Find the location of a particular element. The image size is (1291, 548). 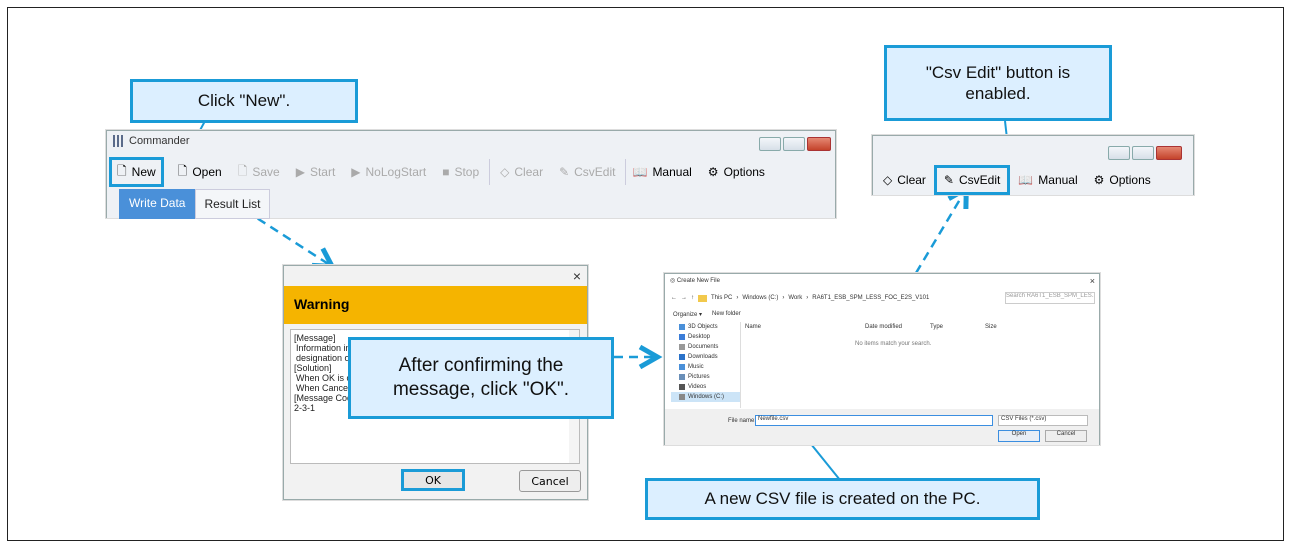

nav-item: Music is located at coordinates (705, 367).